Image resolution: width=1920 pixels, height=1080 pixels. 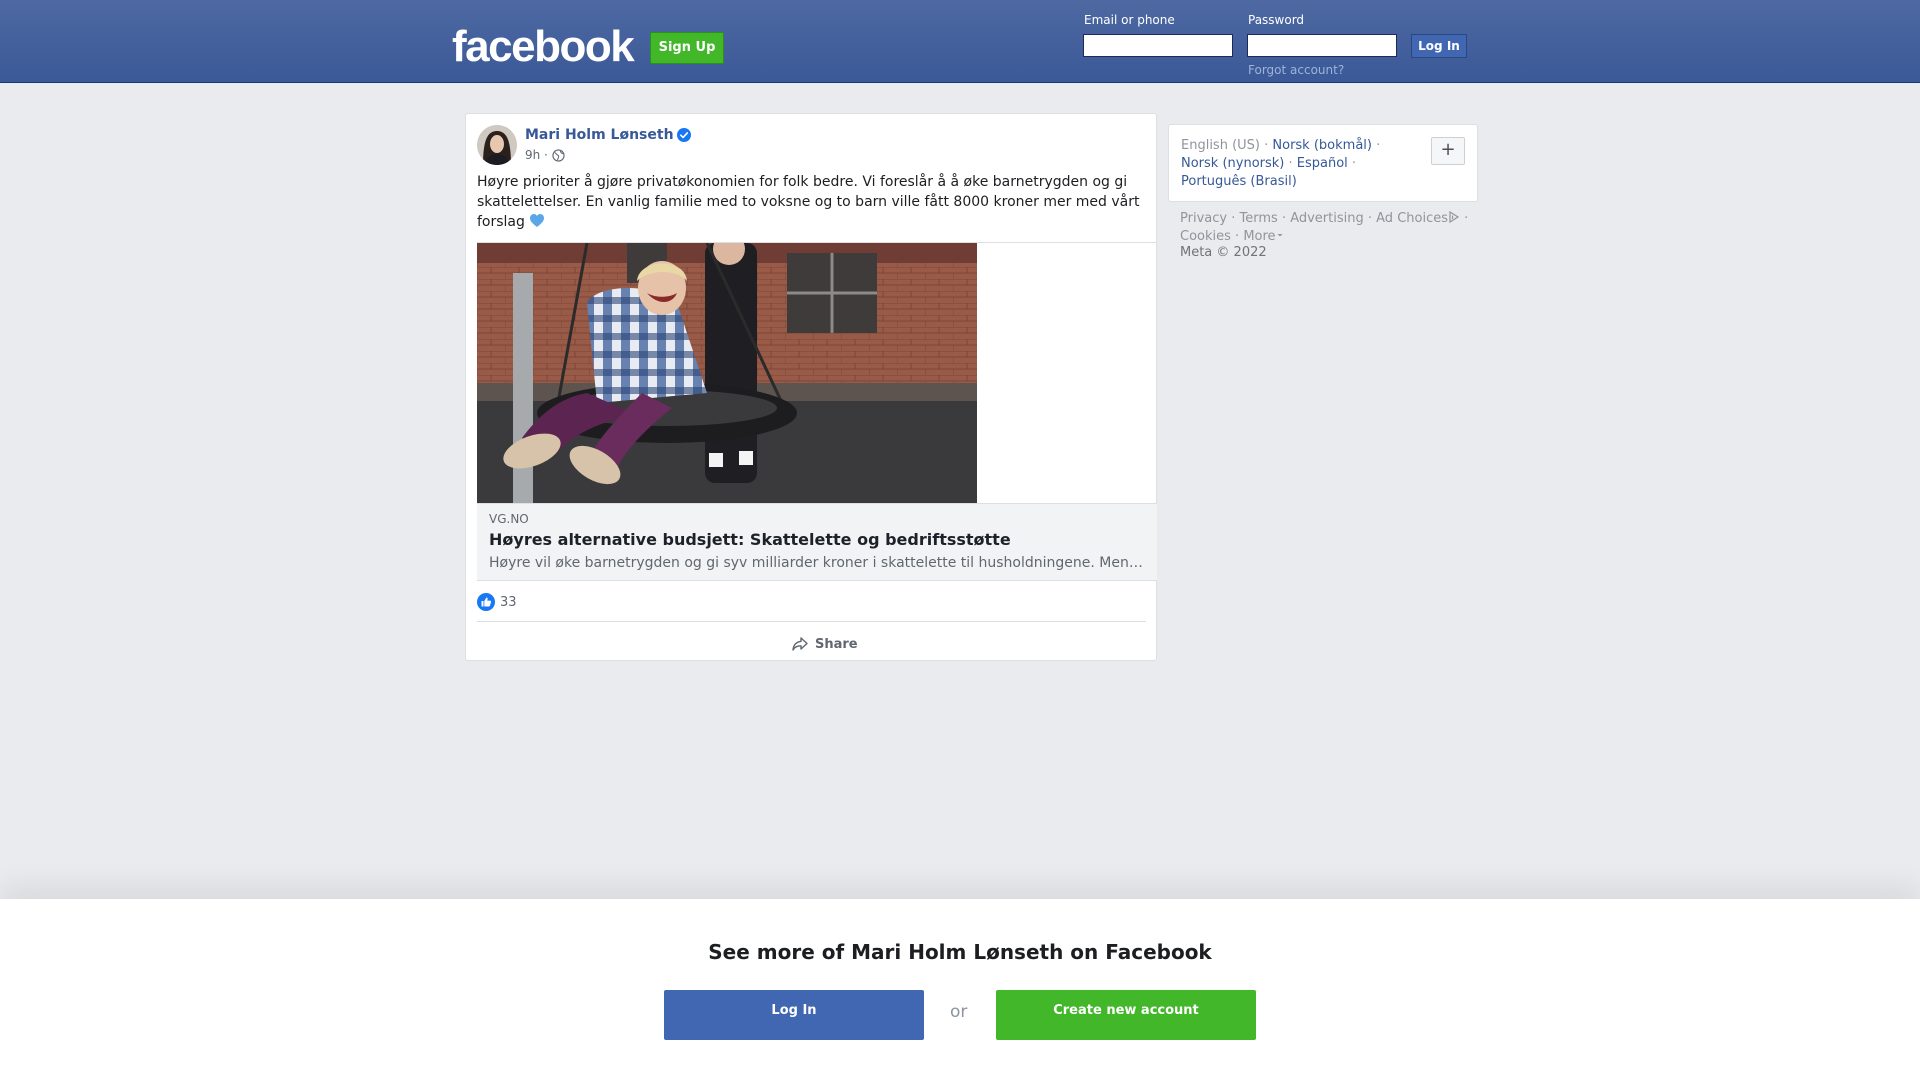 I want to click on forgot-account-link: Forgot account?, so click(x=1296, y=70).